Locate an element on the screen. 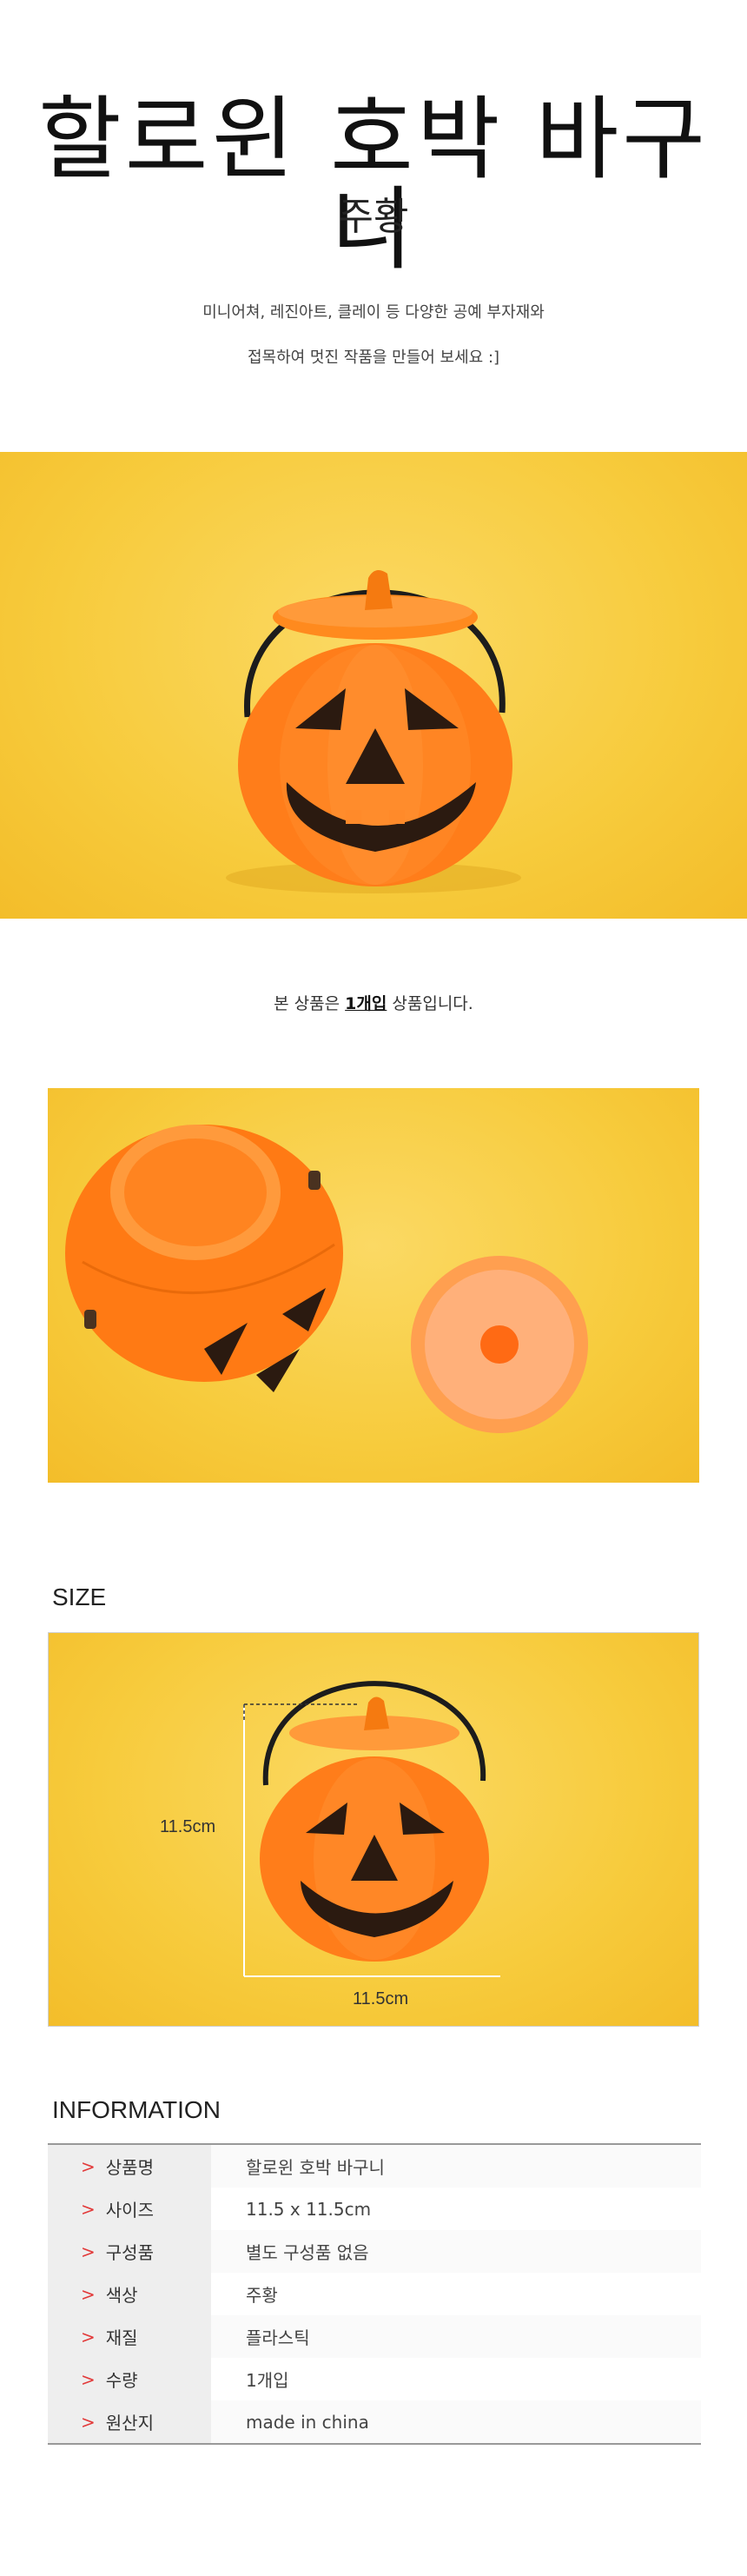 Image resolution: width=747 pixels, height=2576 pixels. info-key-cell: > 수량 is located at coordinates (129, 2379).